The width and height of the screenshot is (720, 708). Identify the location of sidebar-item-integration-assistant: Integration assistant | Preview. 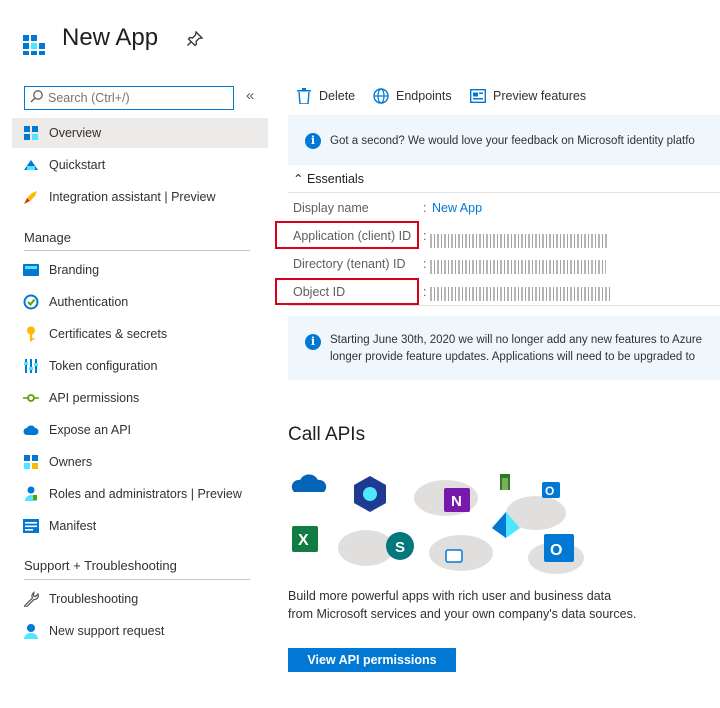
(140, 197).